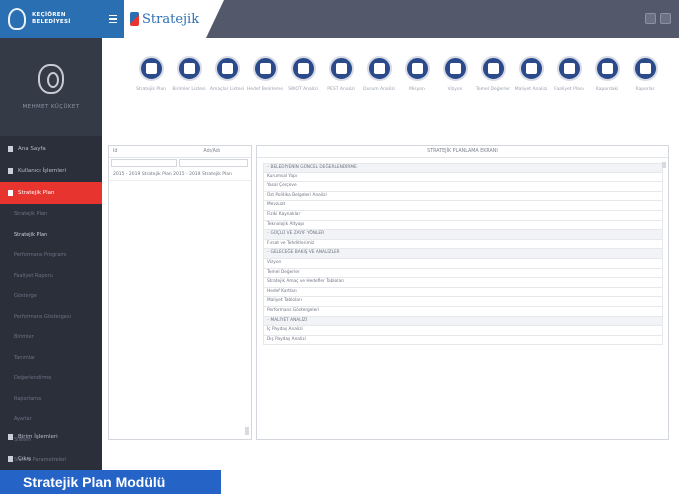 The width and height of the screenshot is (679, 494). I want to click on sidebar-bottom-item: Birim İşlemleri, so click(51, 437).